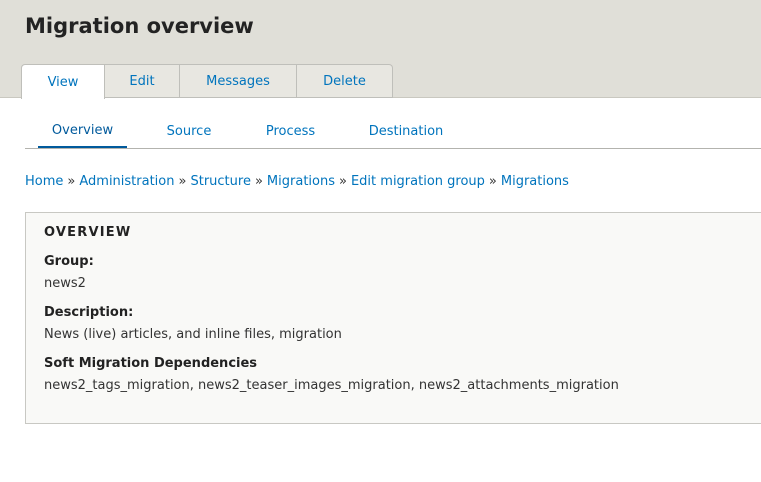 This screenshot has width=761, height=482. What do you see at coordinates (151, 363) in the screenshot?
I see `dependencies-label: Soft Migration Dependencies` at bounding box center [151, 363].